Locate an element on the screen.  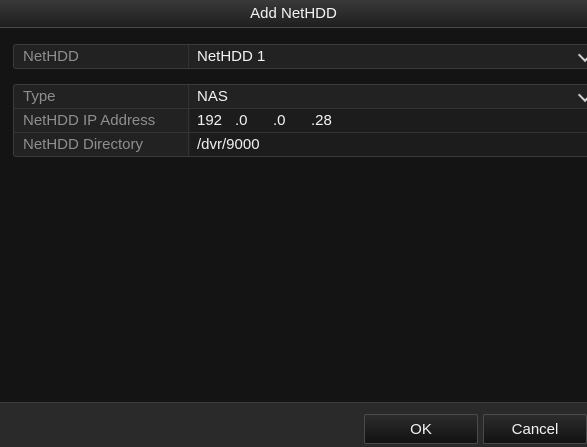
dialog-footer: OK Cancel is located at coordinates (293, 424).